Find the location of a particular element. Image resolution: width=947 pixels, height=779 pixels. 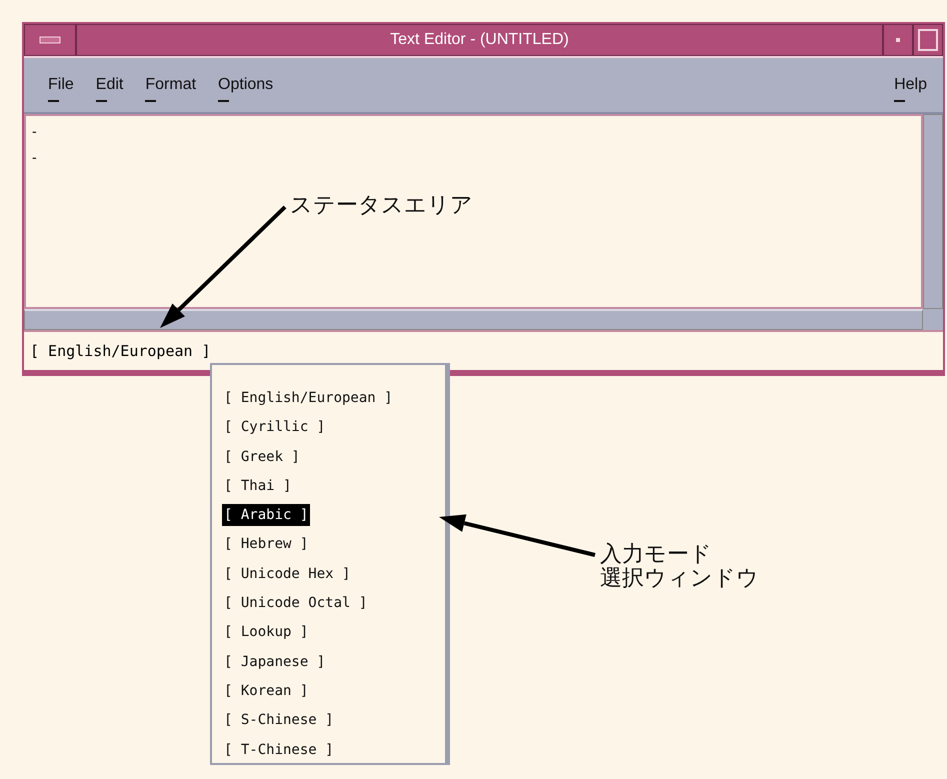

input-mode-item: [ Unicode Hex ] is located at coordinates (287, 573).